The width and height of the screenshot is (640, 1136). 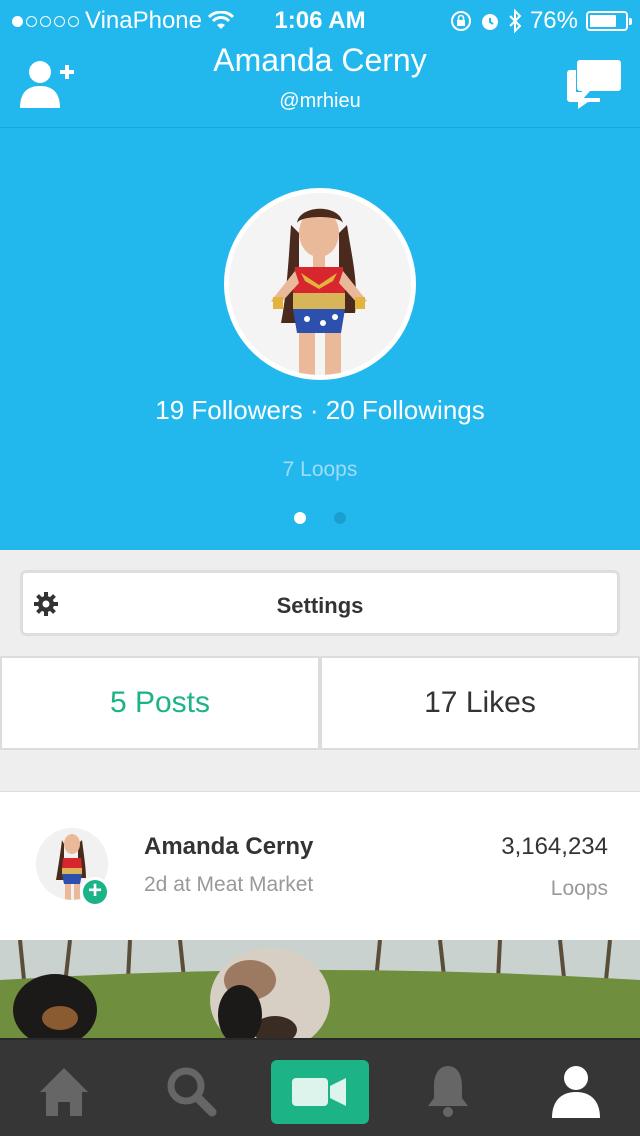 What do you see at coordinates (489, 22) in the screenshot?
I see `alarm-icon` at bounding box center [489, 22].